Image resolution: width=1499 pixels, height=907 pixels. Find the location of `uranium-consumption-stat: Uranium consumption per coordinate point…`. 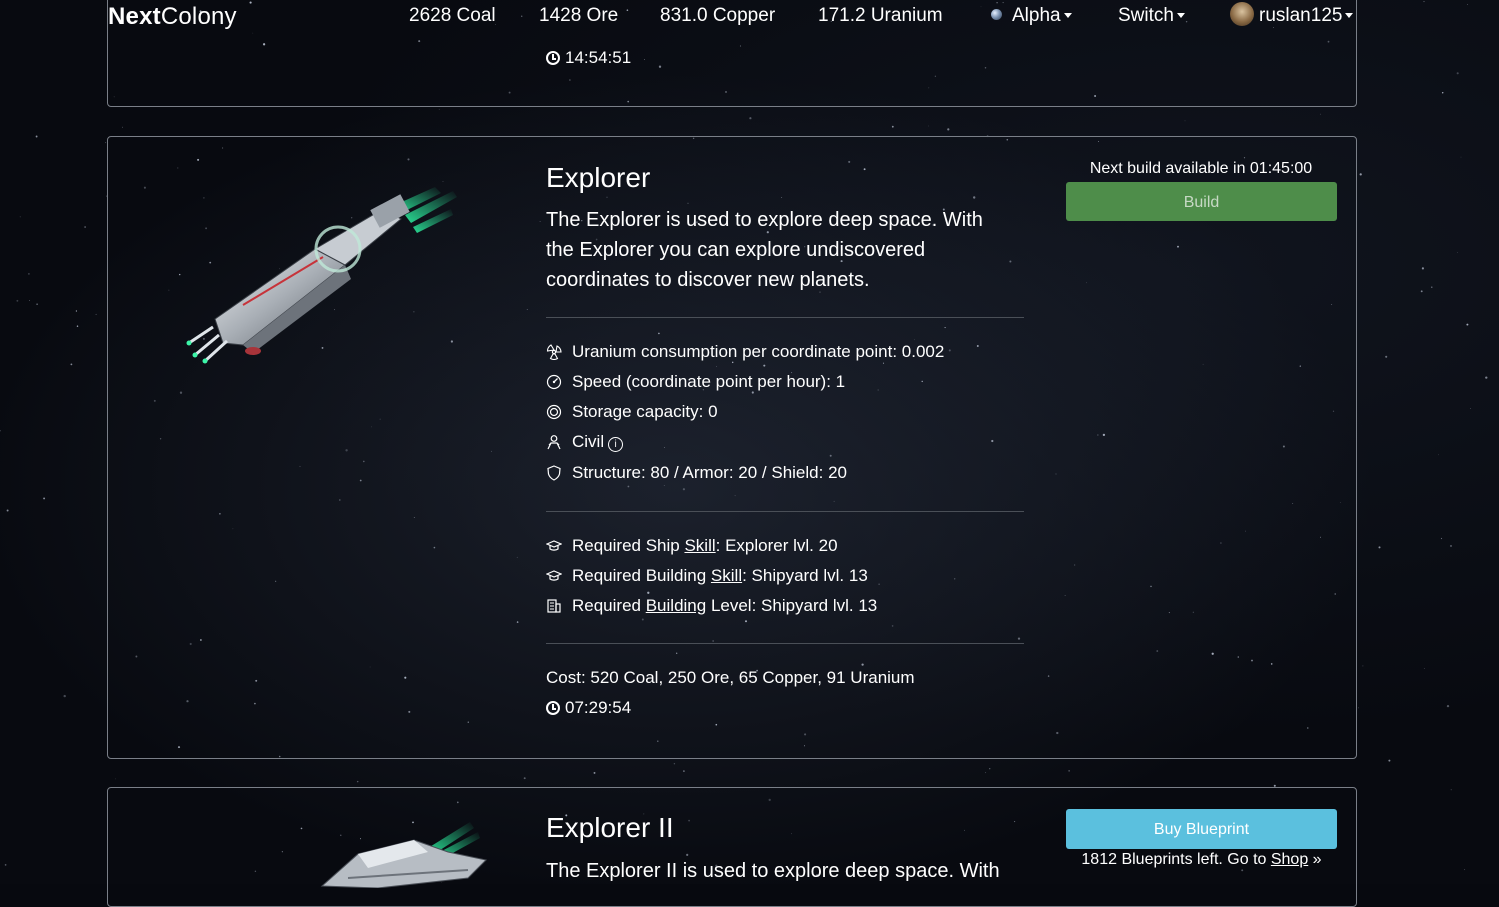

uranium-consumption-stat: Uranium consumption per coordinate point… is located at coordinates (745, 352).